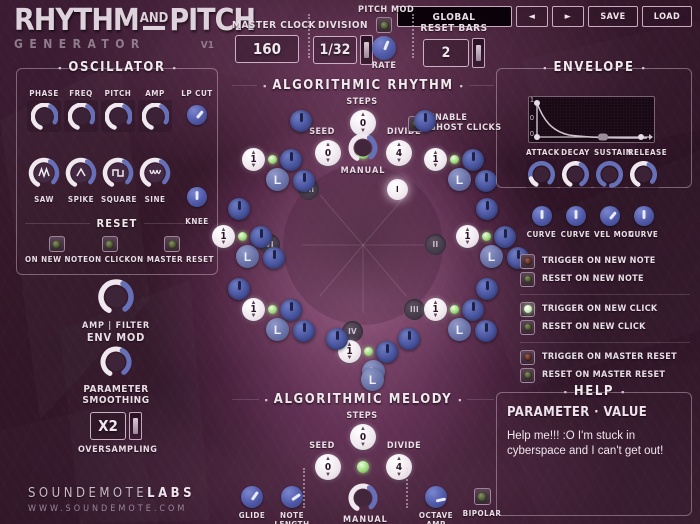 This screenshot has width=700, height=524. I want to click on melody-divide-value-stepper: ▲ 4 ▼, so click(399, 467).